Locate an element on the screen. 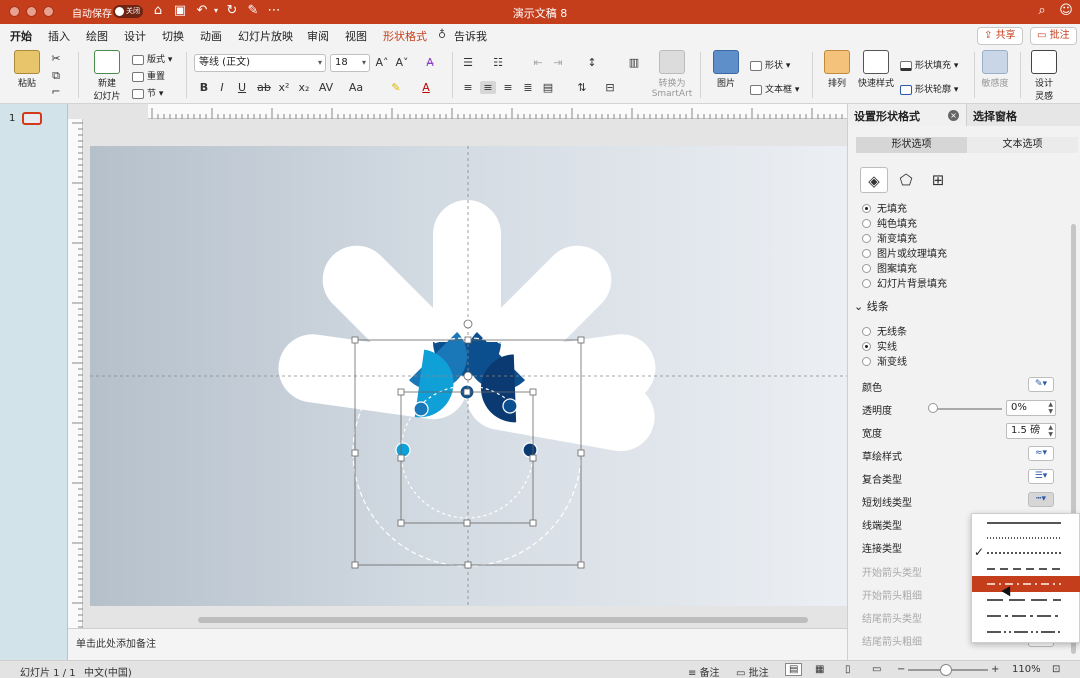 The height and width of the screenshot is (678, 1080). line-section-header: ⌄ 线条 is located at coordinates (871, 306).